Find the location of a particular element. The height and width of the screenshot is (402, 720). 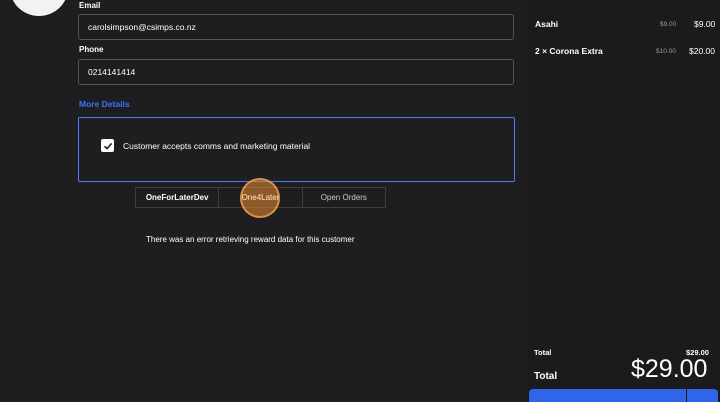

phone-label: Phone is located at coordinates (91, 49).